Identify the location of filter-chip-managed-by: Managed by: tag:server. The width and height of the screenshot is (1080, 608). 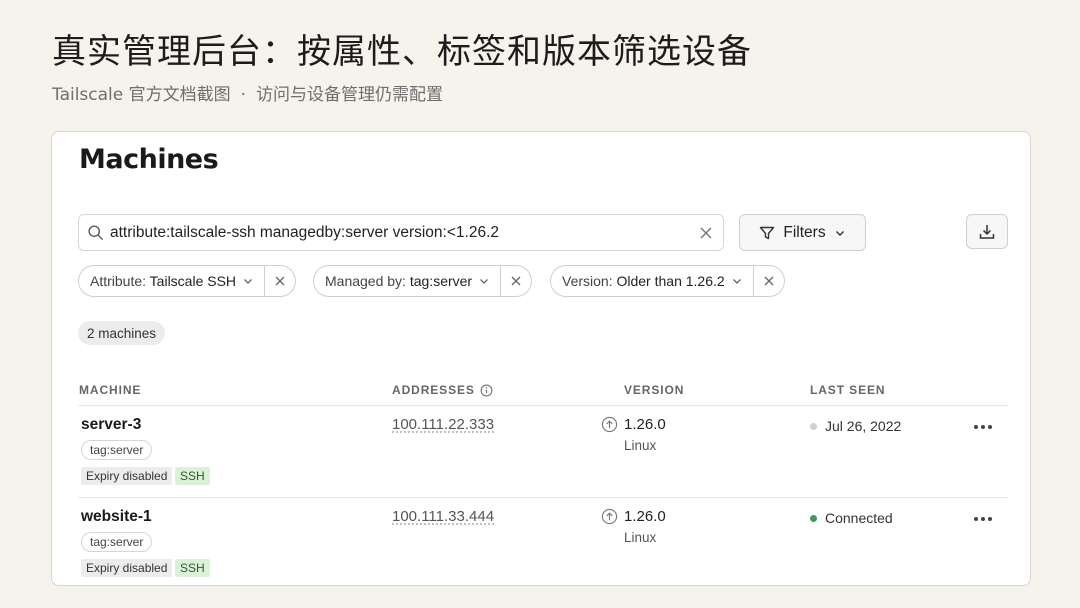
(423, 281).